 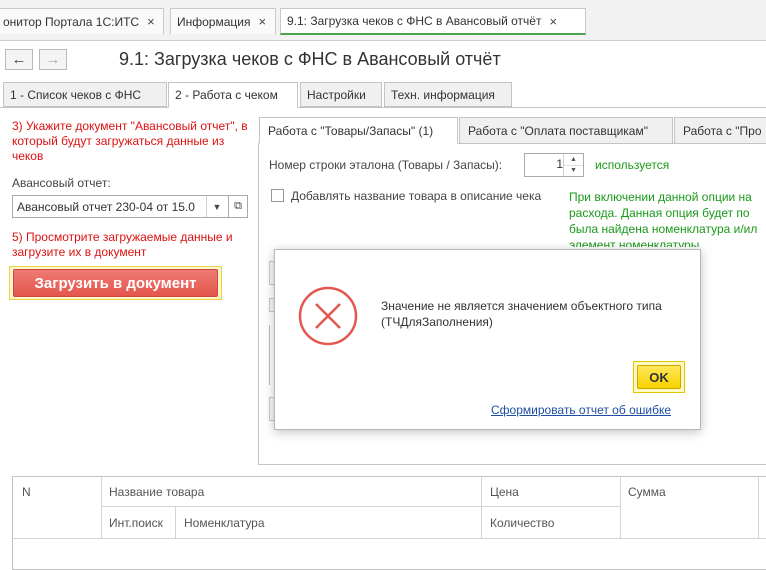 What do you see at coordinates (522, 523) in the screenshot?
I see `column-header-quantity: Количество` at bounding box center [522, 523].